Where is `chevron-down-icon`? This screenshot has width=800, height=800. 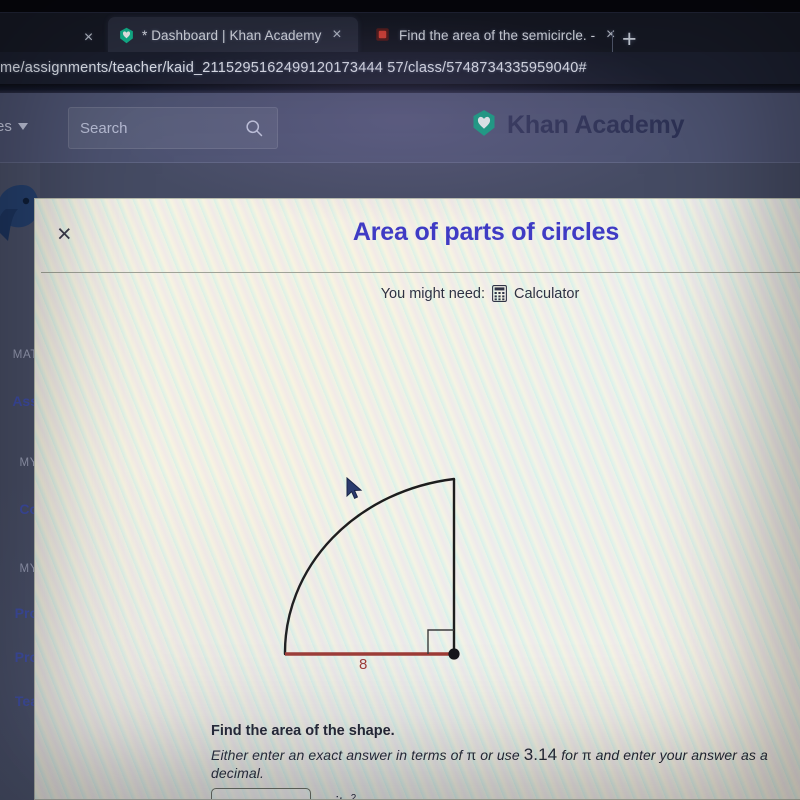 chevron-down-icon is located at coordinates (22, 126).